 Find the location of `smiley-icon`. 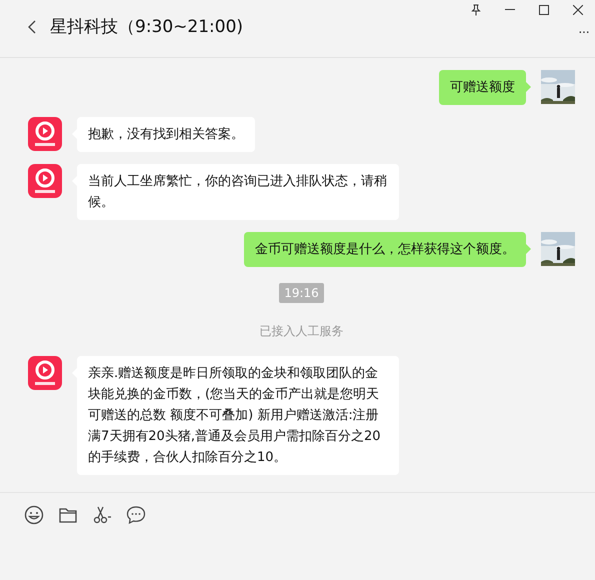

smiley-icon is located at coordinates (34, 515).